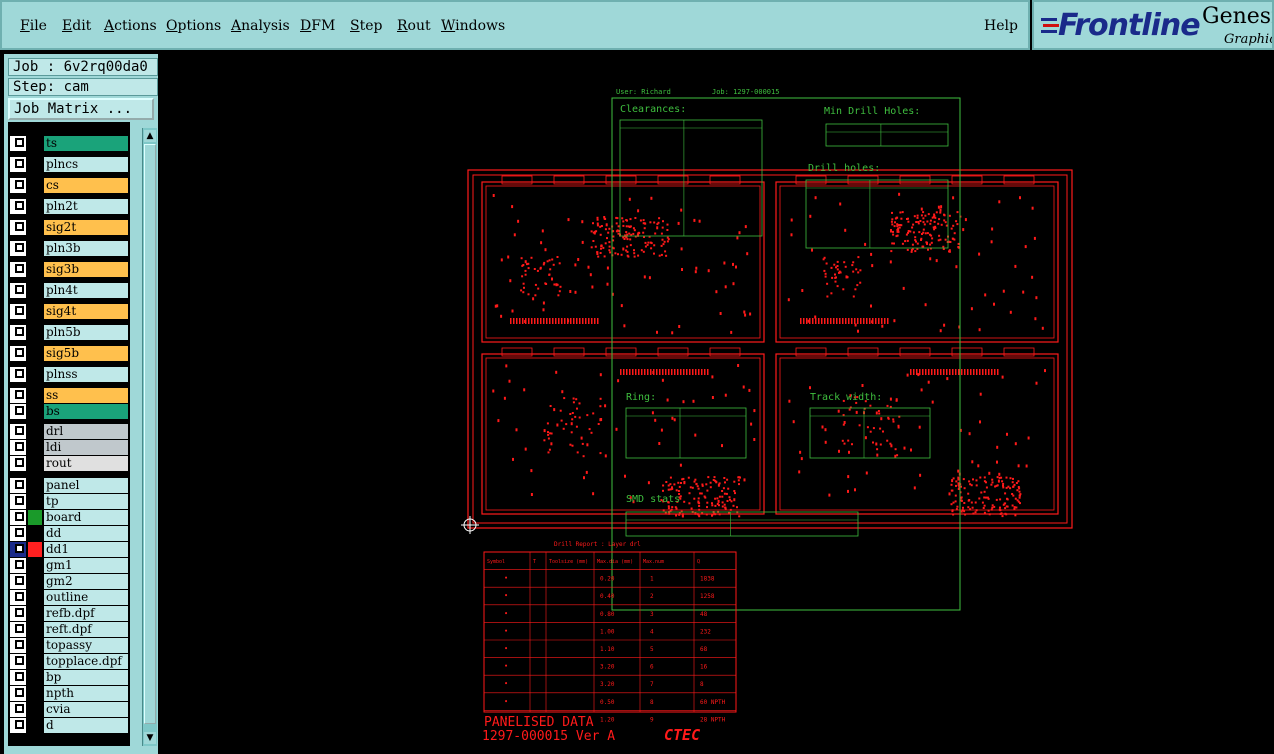 This screenshot has width=1274, height=754. I want to click on layer-row-sig3b: sig3b, so click(69, 269).